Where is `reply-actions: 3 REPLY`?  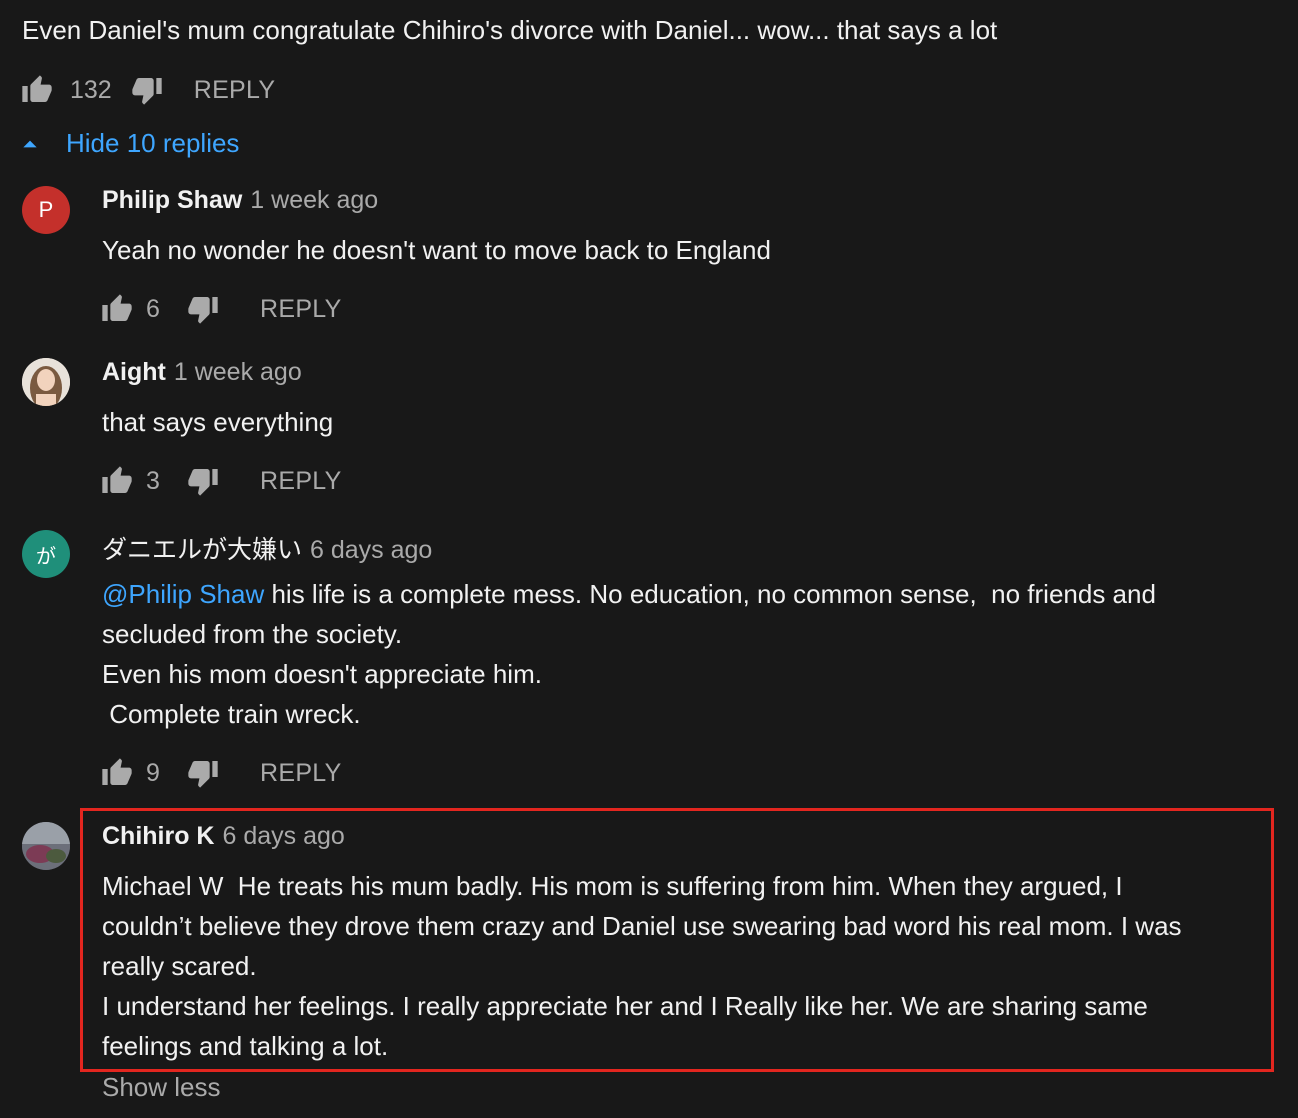
reply-actions: 3 REPLY is located at coordinates (221, 481).